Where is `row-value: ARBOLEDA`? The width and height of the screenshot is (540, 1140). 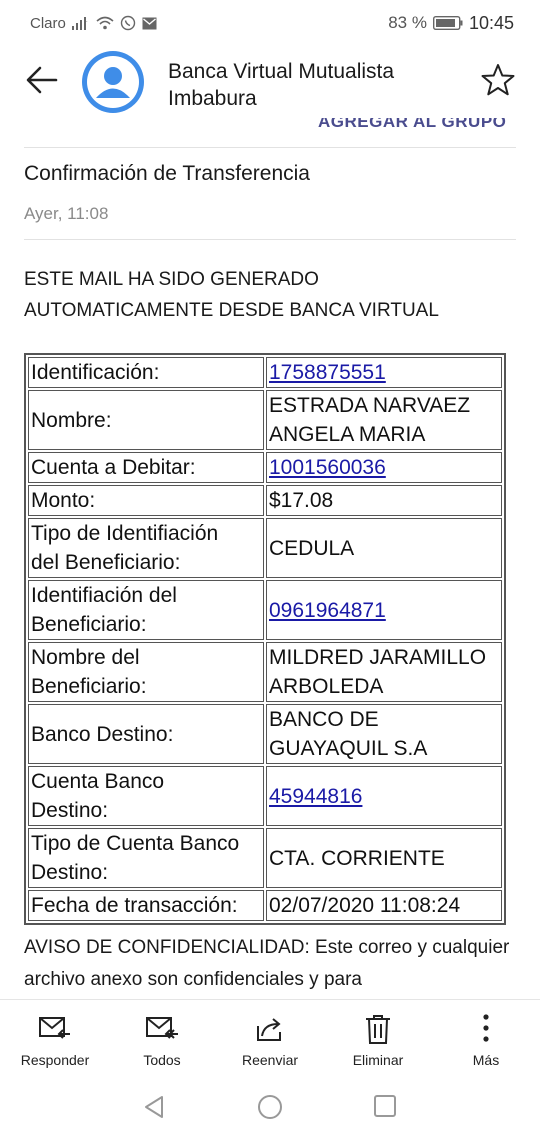
row-value: ARBOLEDA is located at coordinates (326, 686).